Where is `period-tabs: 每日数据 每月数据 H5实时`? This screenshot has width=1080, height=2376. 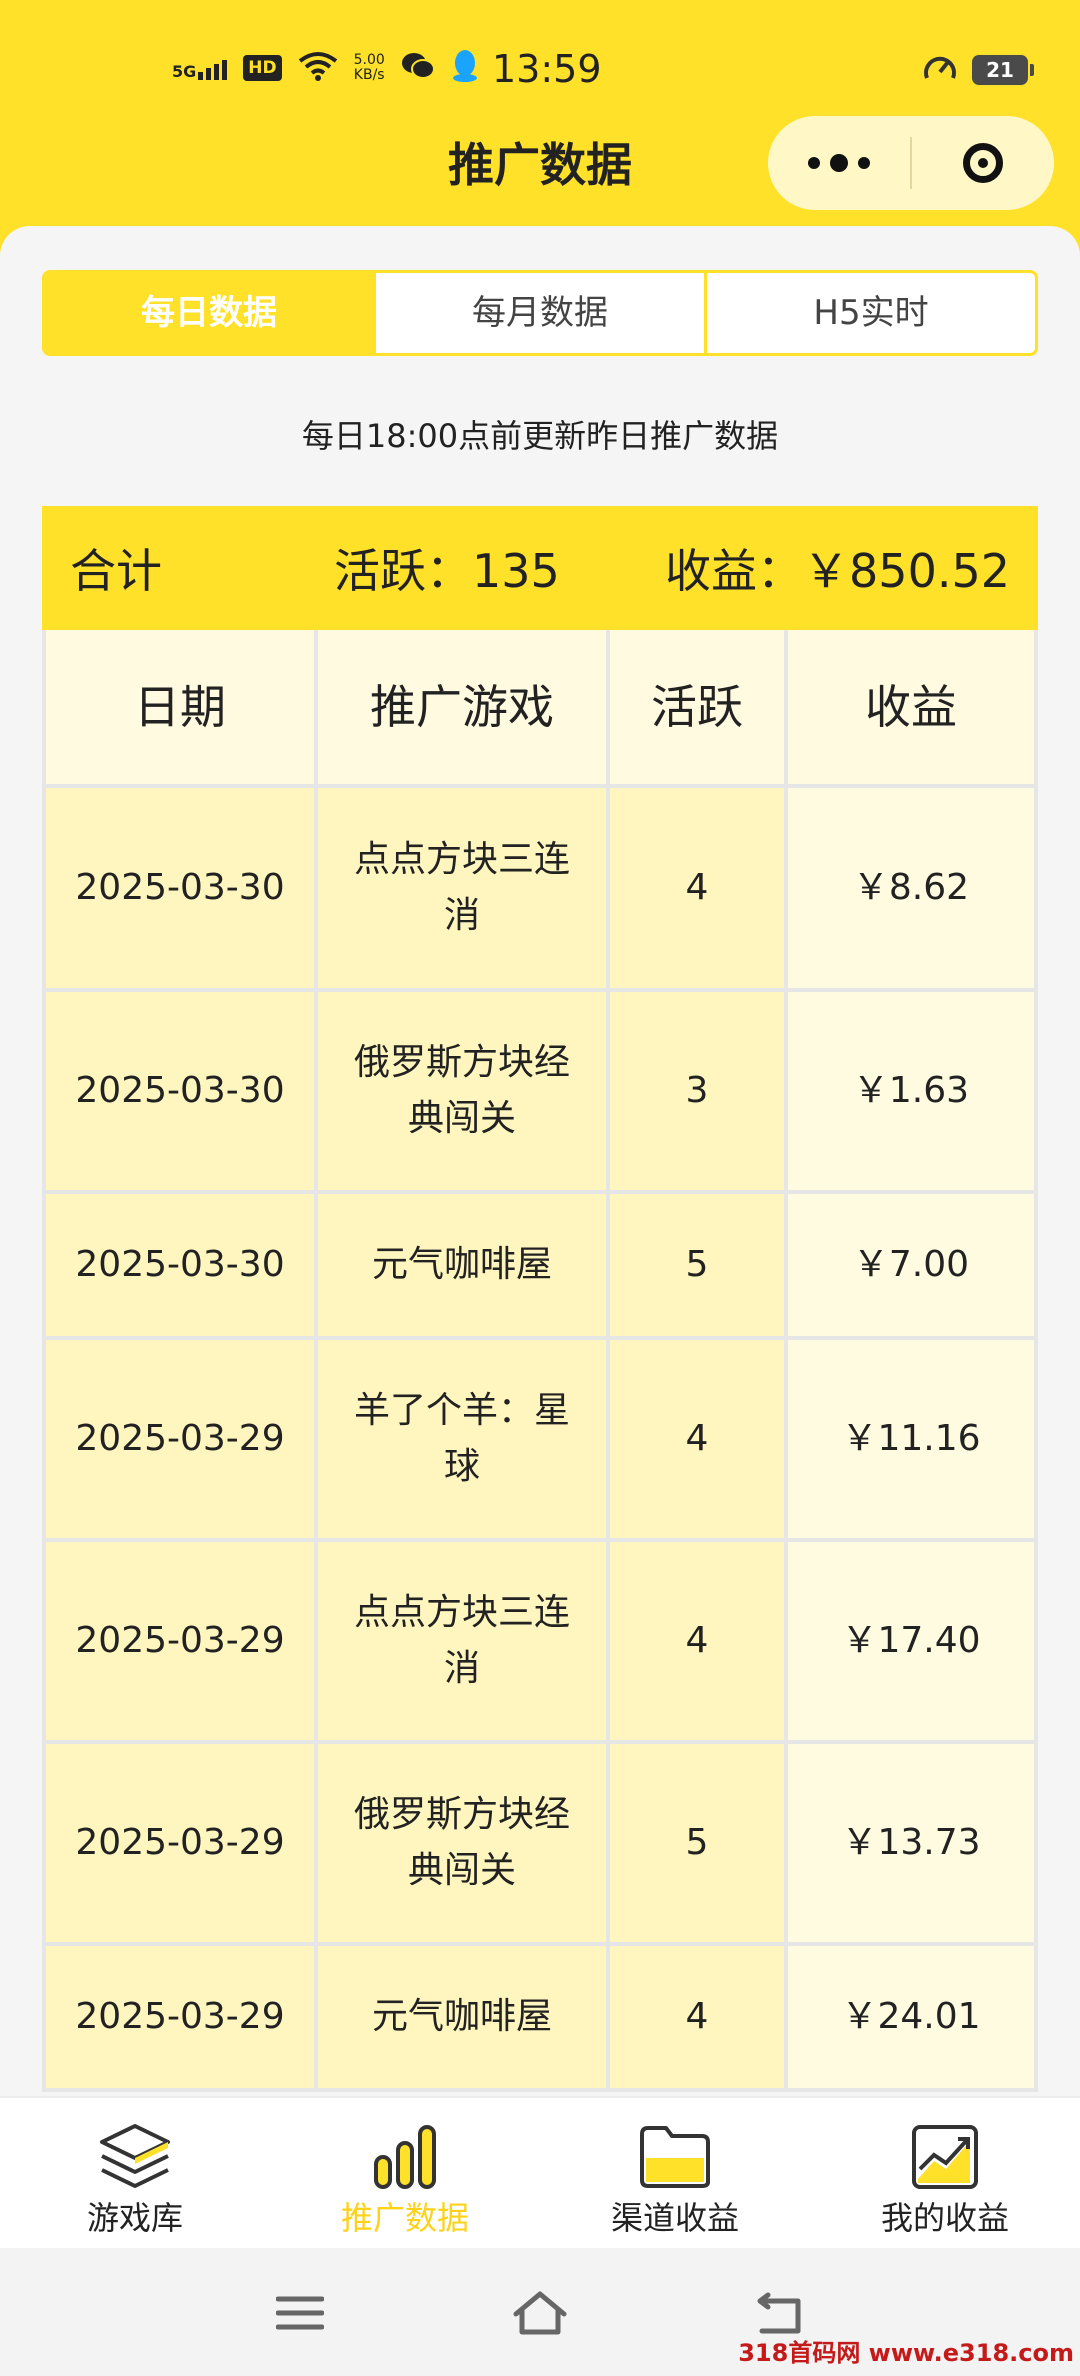
period-tabs: 每日数据 每月数据 H5实时 is located at coordinates (540, 313).